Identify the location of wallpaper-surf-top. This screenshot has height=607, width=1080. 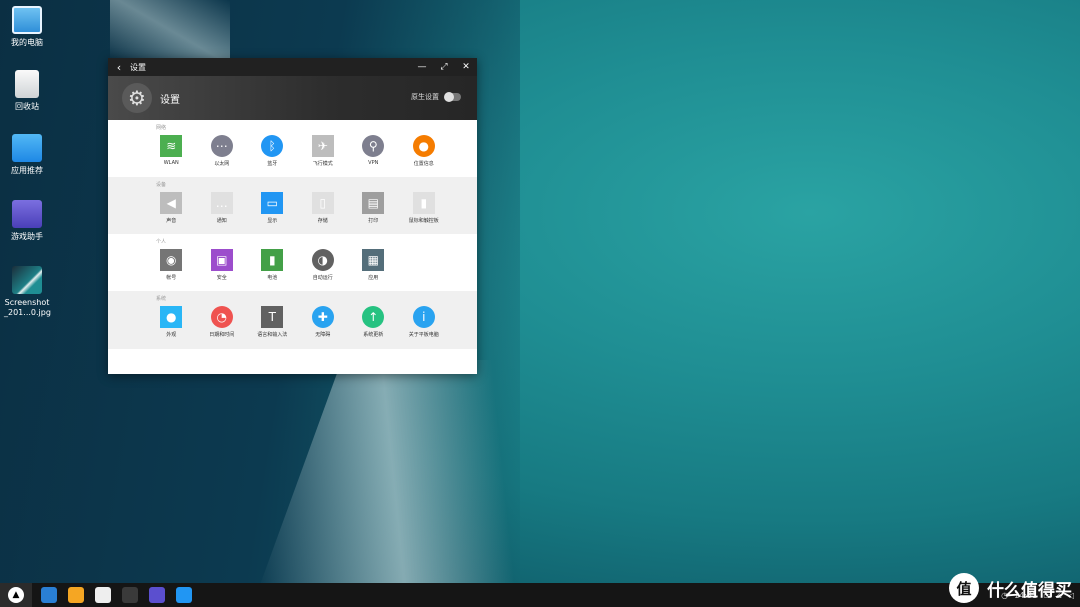
(170, 30).